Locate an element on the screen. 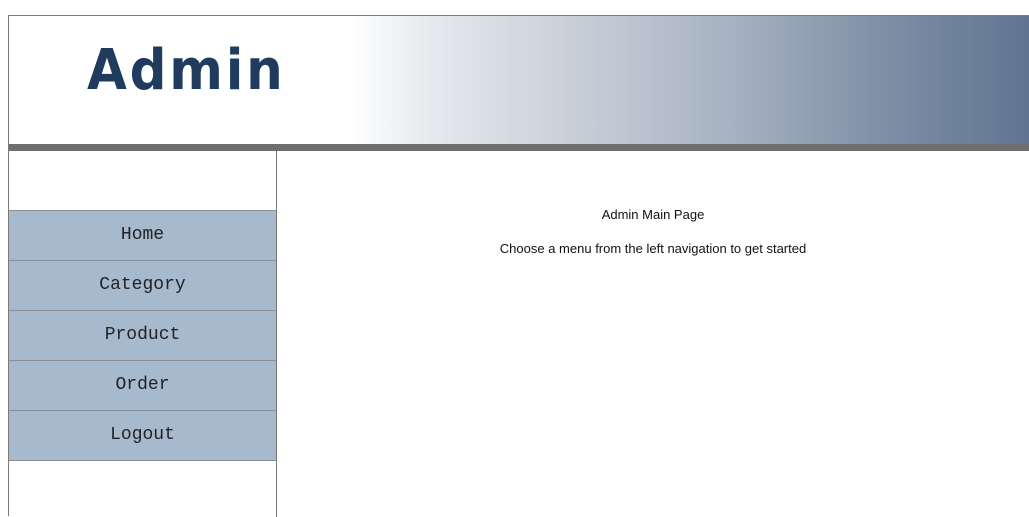 The width and height of the screenshot is (1029, 517). nav-item-category: Category is located at coordinates (142, 285).